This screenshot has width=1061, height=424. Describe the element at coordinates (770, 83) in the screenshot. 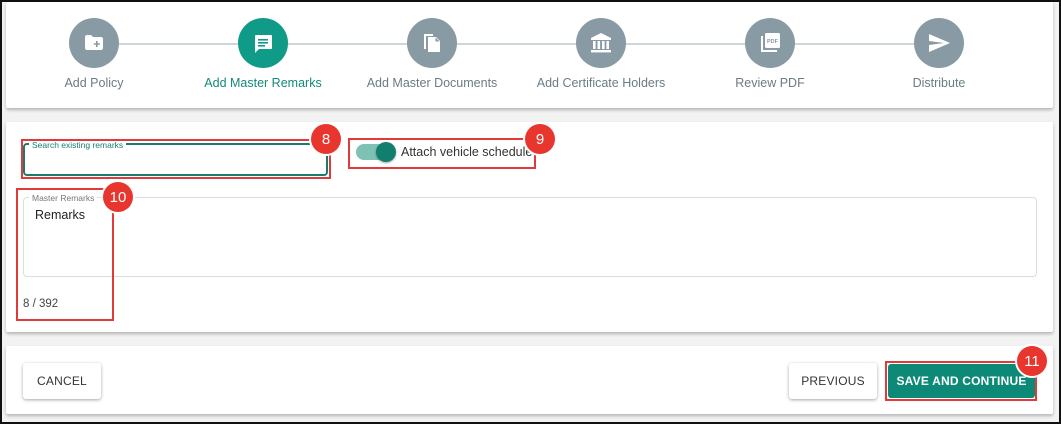

I see `step-label: Review PDF` at that location.